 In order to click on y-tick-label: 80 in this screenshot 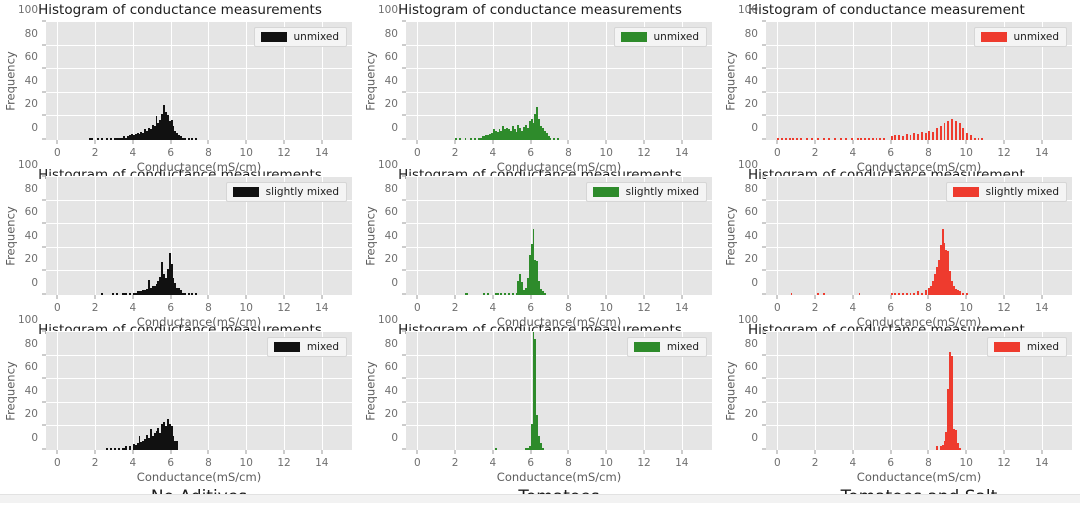, I will do `click(751, 188)`.